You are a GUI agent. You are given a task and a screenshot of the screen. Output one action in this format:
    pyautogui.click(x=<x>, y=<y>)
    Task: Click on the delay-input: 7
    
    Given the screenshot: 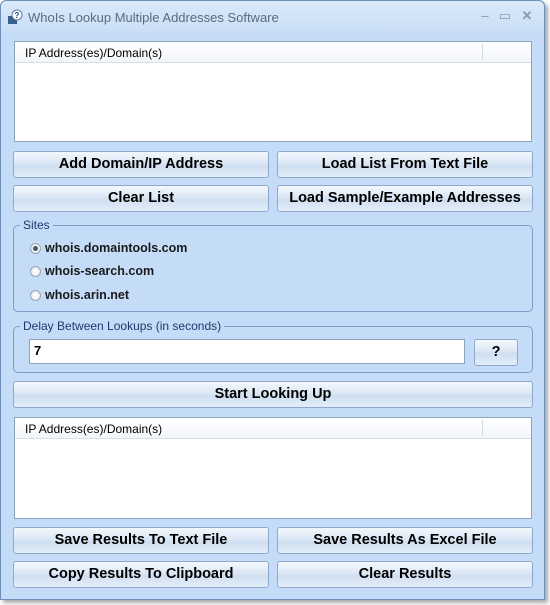 What is the action you would take?
    pyautogui.click(x=247, y=351)
    